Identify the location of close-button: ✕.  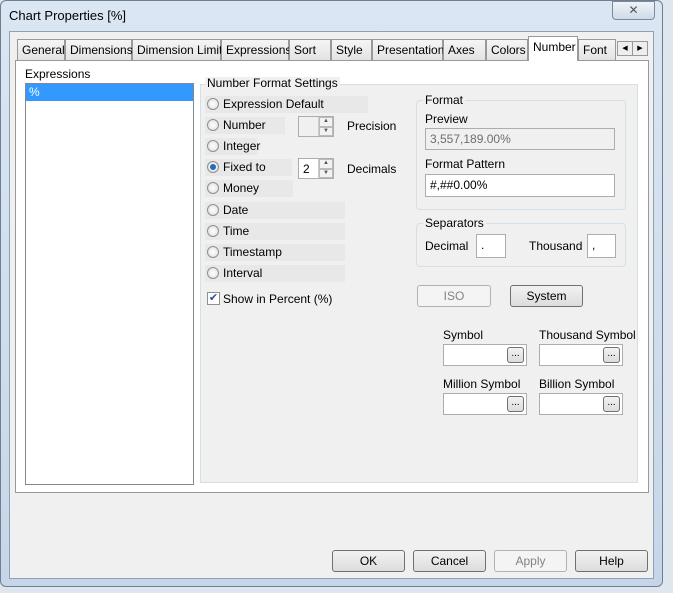
(633, 10).